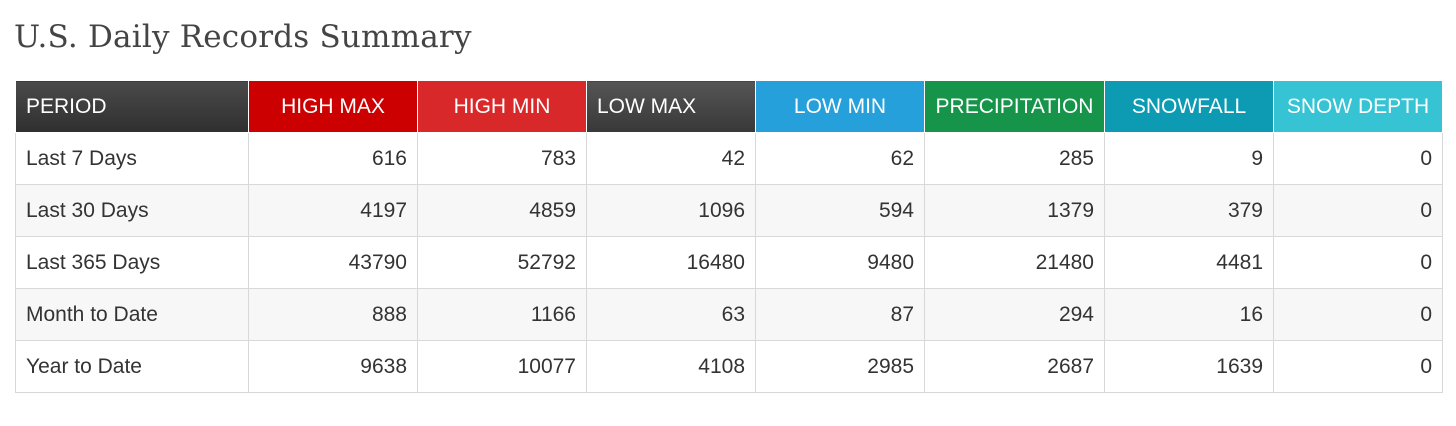 The width and height of the screenshot is (1456, 426). What do you see at coordinates (502, 314) in the screenshot?
I see `high-min-cell: 1166` at bounding box center [502, 314].